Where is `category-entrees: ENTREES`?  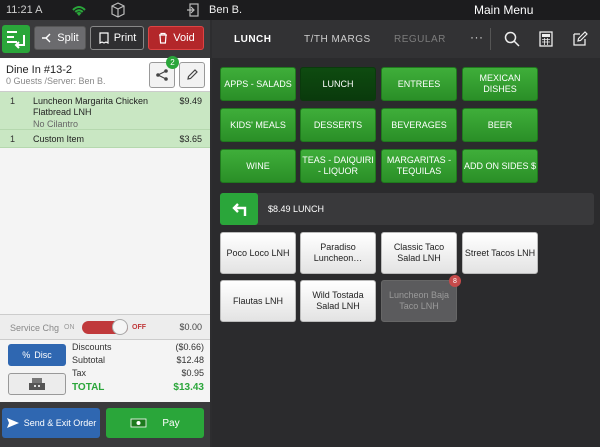 category-entrees: ENTREES is located at coordinates (419, 84).